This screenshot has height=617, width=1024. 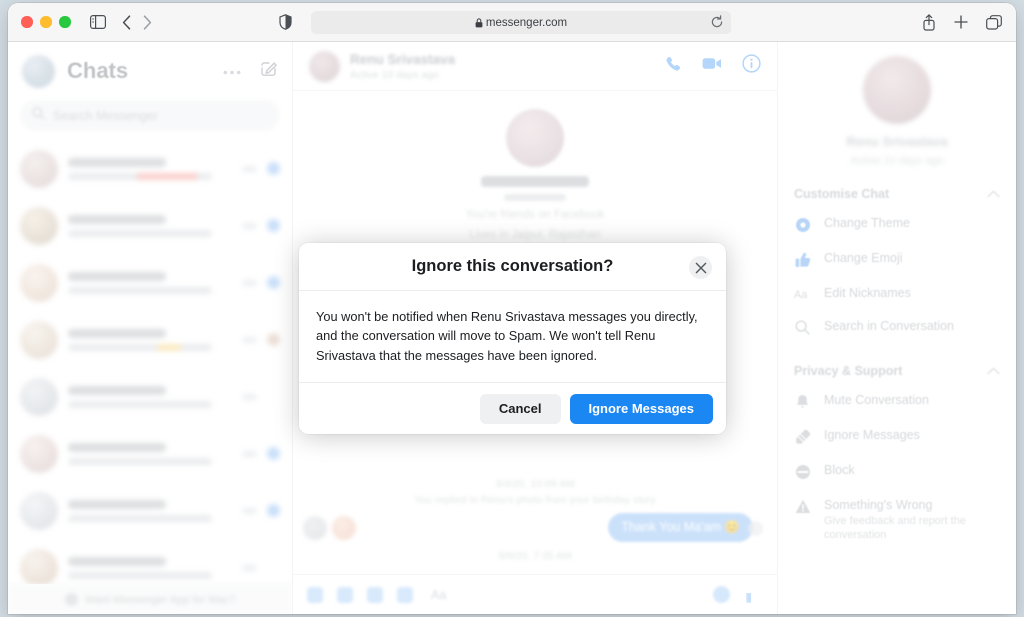 I want to click on address-bar-url: messenger.com, so click(x=526, y=22).